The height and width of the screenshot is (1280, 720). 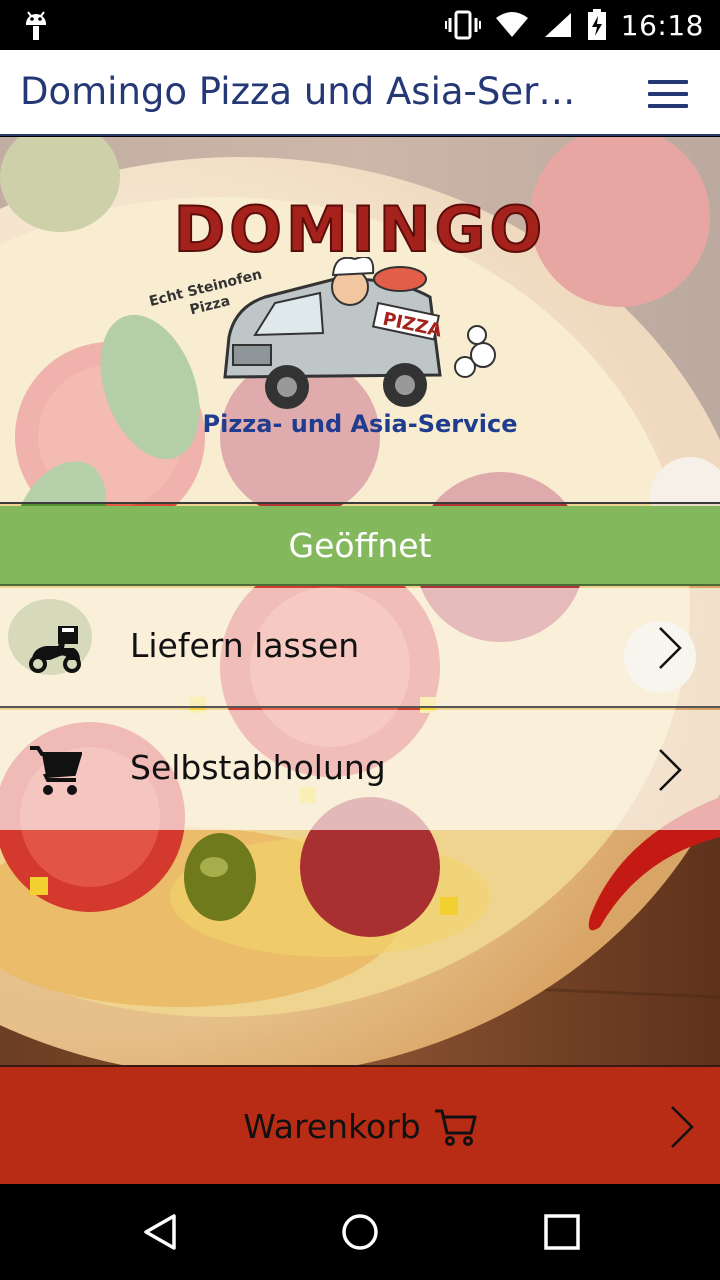 What do you see at coordinates (462, 25) in the screenshot?
I see `vibrate-icon` at bounding box center [462, 25].